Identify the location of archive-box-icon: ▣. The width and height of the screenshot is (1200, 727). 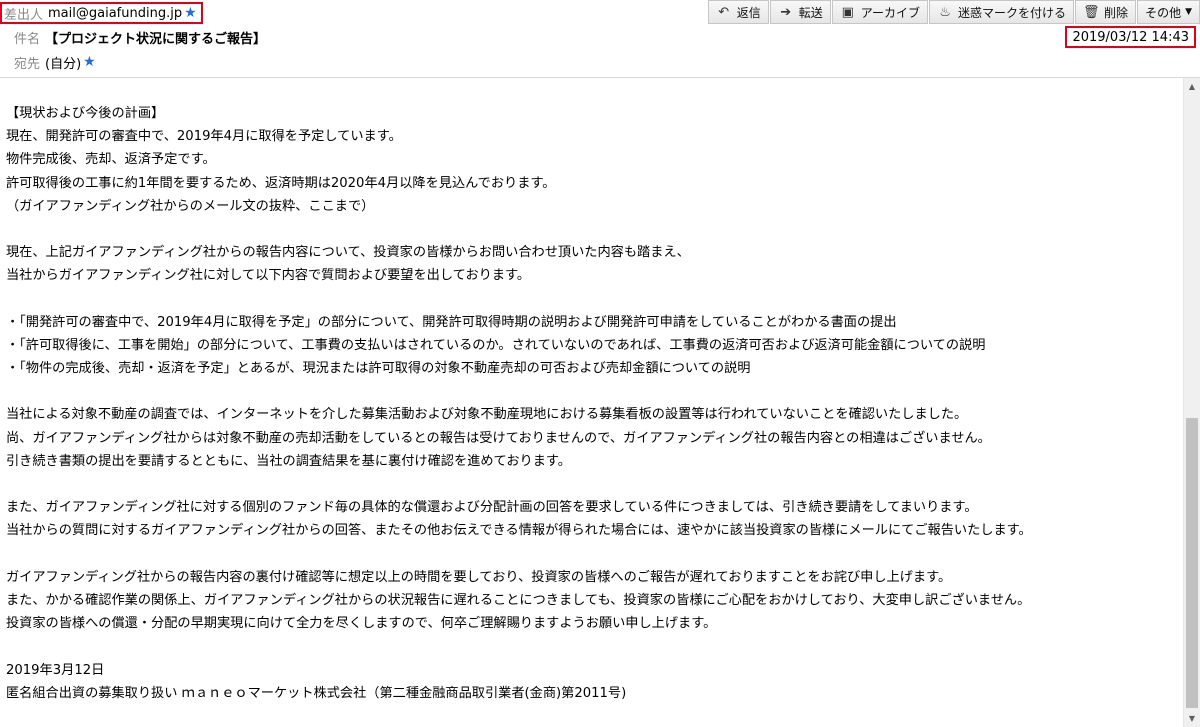
(847, 12).